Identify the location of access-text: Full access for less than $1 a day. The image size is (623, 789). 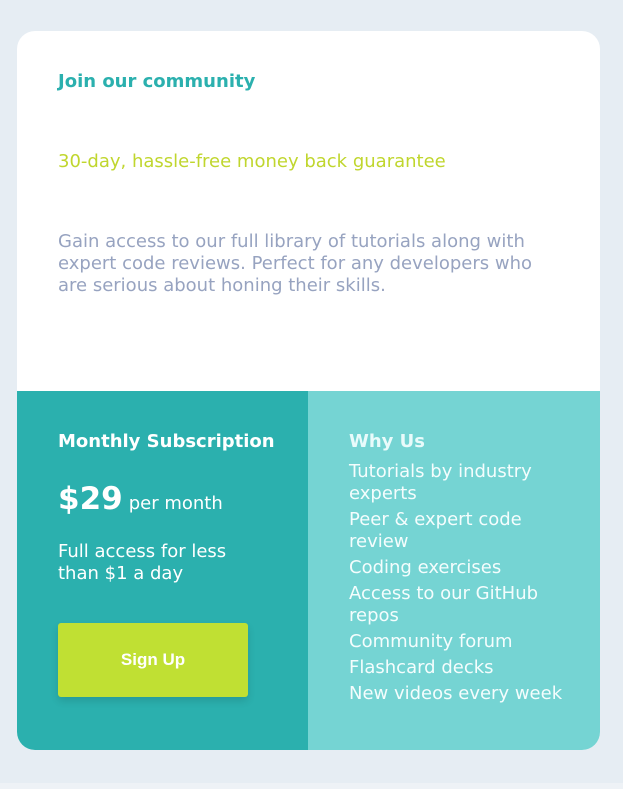
(142, 562).